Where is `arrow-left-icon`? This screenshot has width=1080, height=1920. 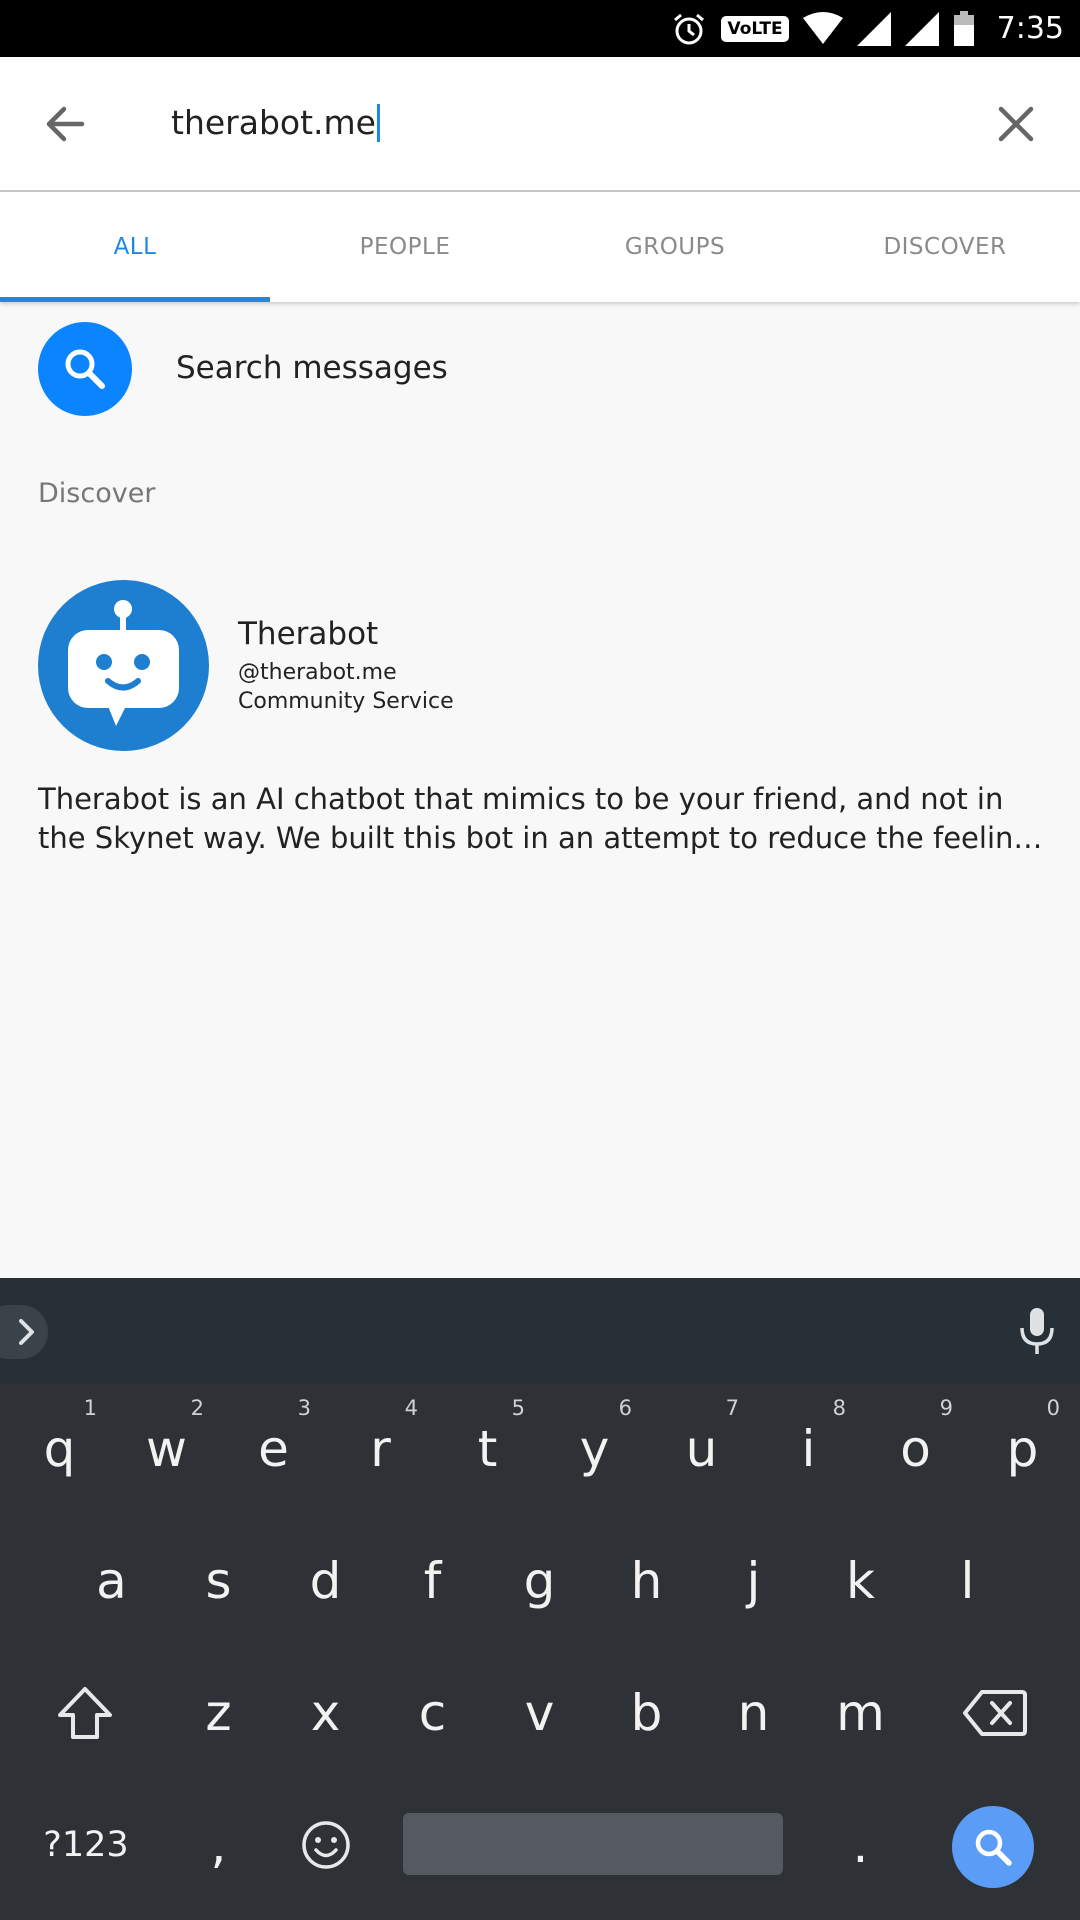
arrow-left-icon is located at coordinates (65, 124).